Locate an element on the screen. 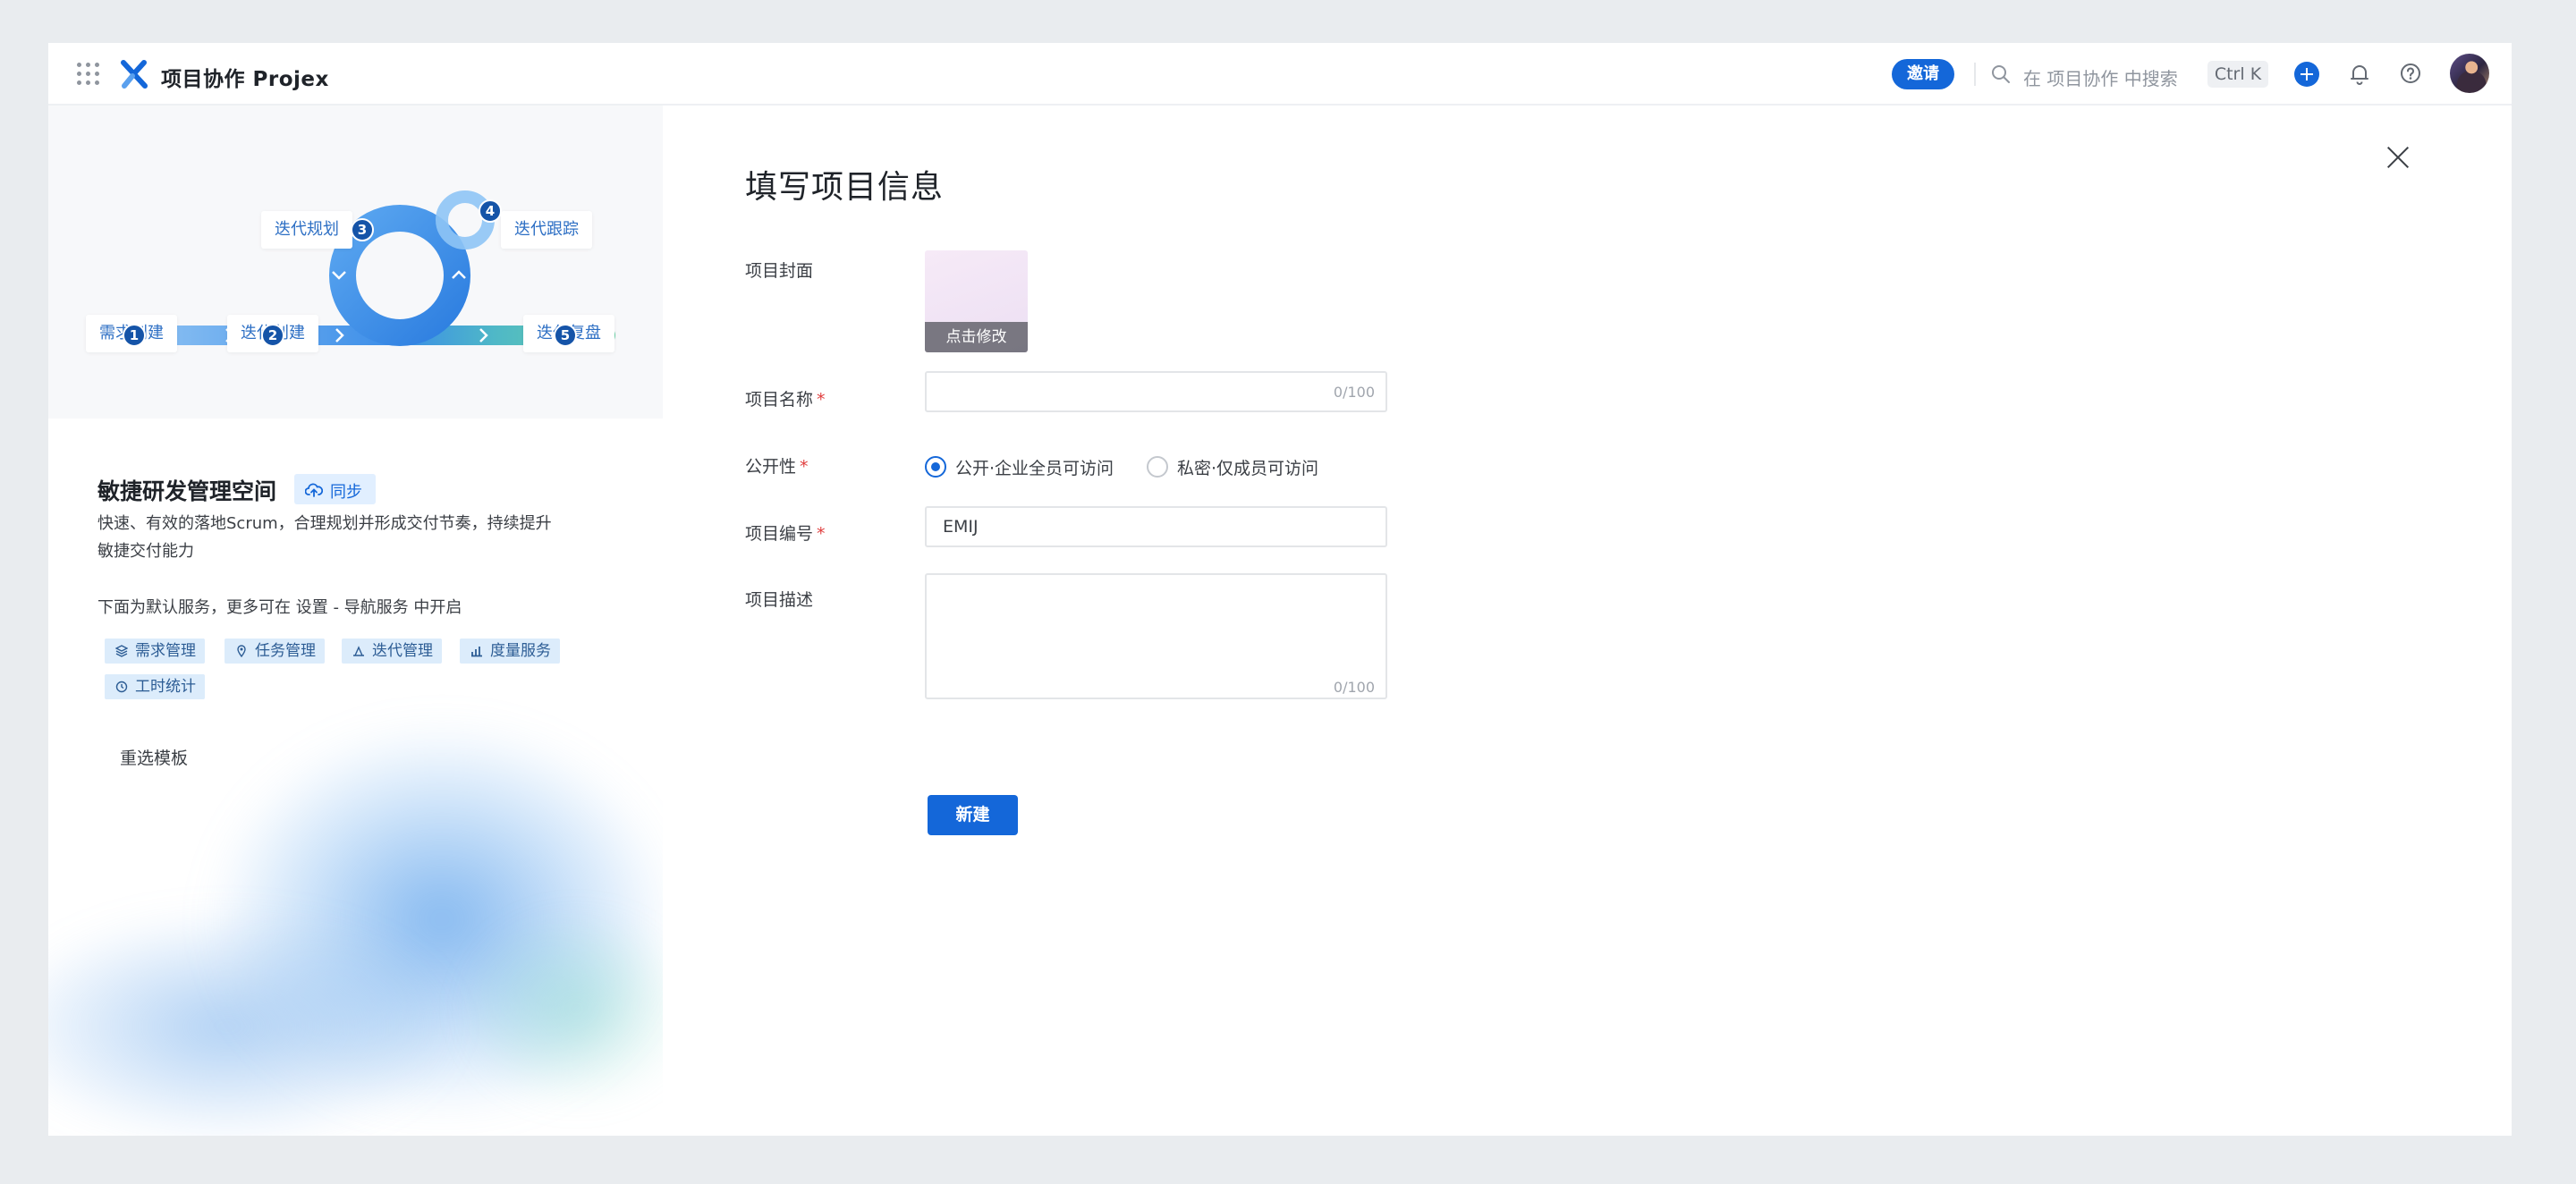 The image size is (2576, 1184). plus-icon is located at coordinates (2306, 74).